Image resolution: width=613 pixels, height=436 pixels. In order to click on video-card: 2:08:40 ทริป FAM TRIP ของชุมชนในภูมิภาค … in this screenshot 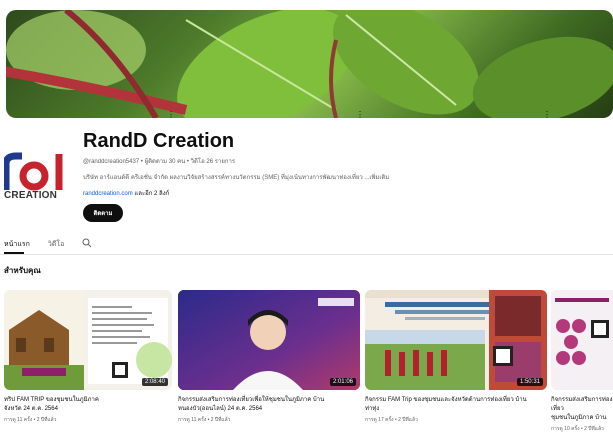, I will do `click(88, 357)`.